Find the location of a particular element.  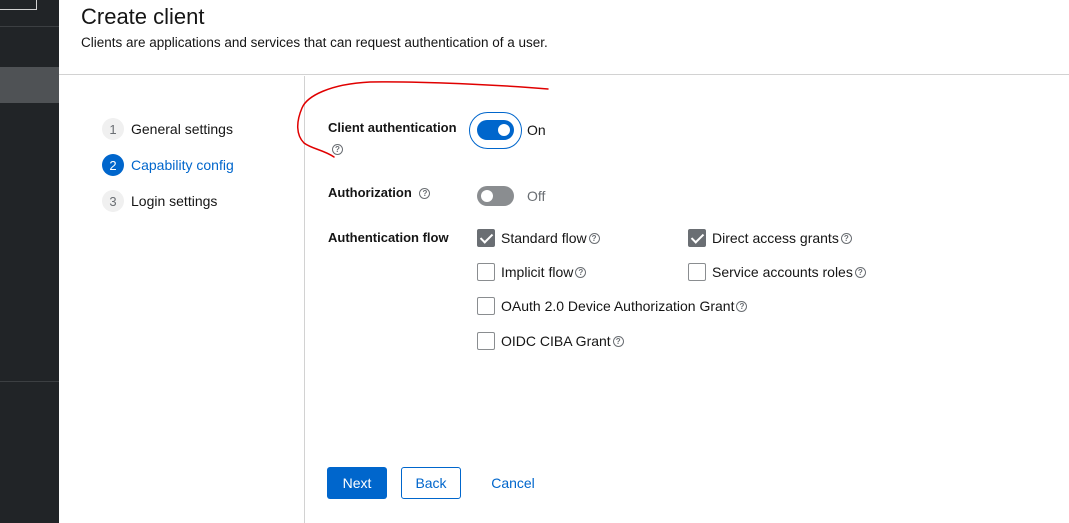

implicit-flow-checkbox: Implicit flow ? is located at coordinates (532, 272).